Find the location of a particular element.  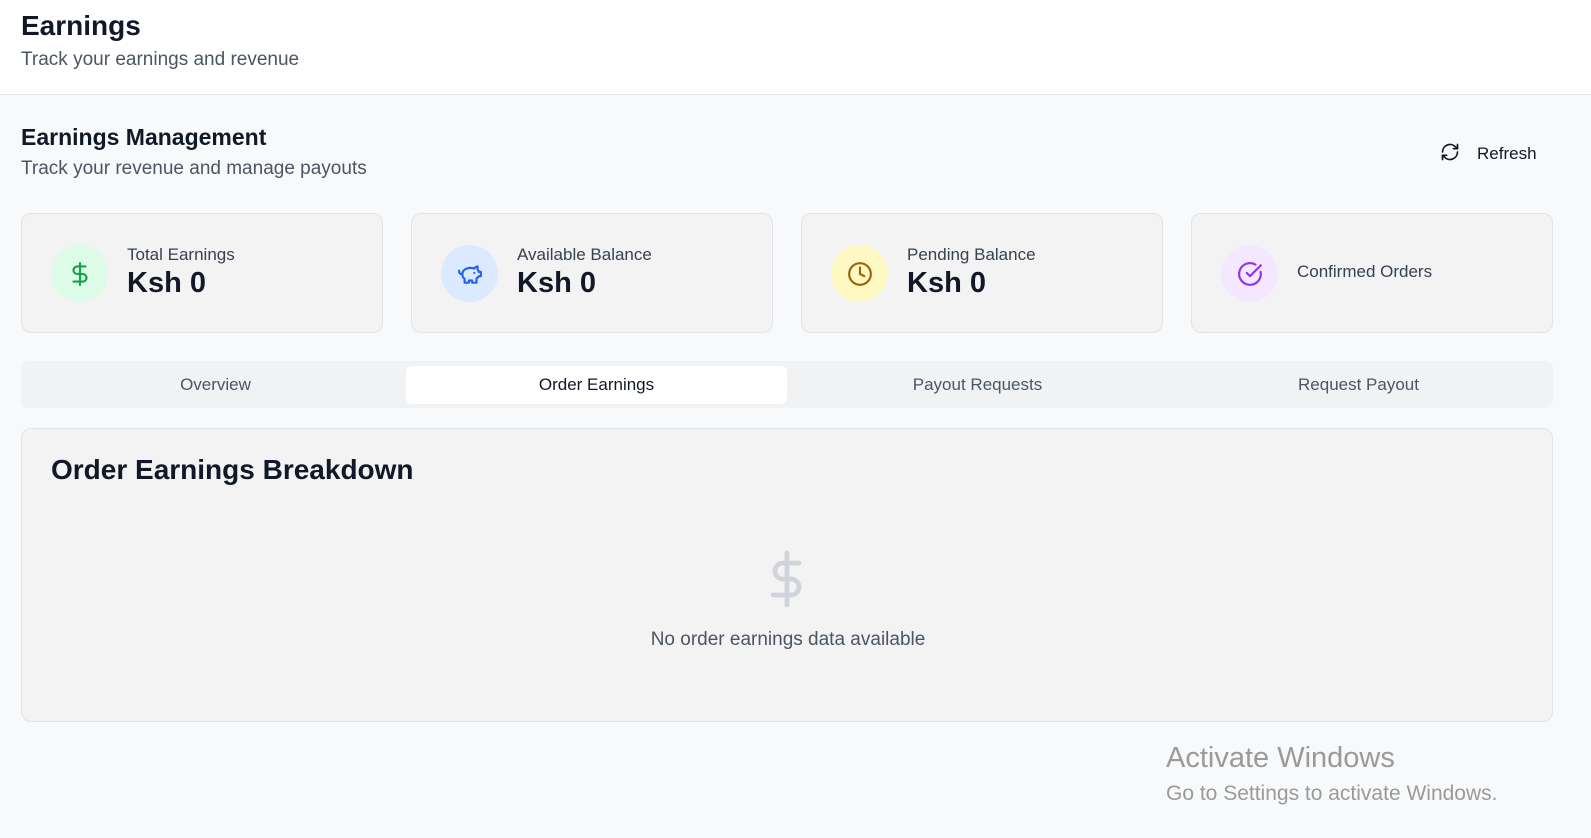

stat-card-total-earnings: Total Earnings Ksh 0 is located at coordinates (202, 273).